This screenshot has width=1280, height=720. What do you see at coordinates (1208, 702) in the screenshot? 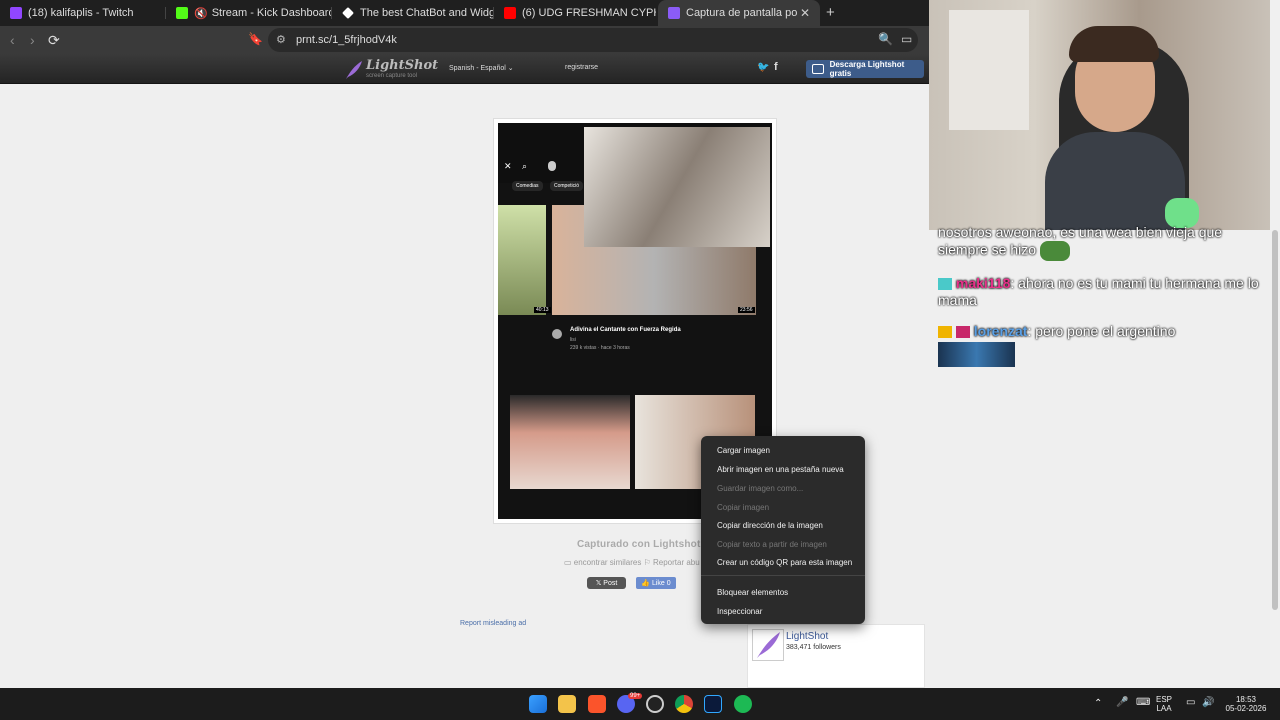
I see `volume-icon: 🔊` at bounding box center [1208, 702].